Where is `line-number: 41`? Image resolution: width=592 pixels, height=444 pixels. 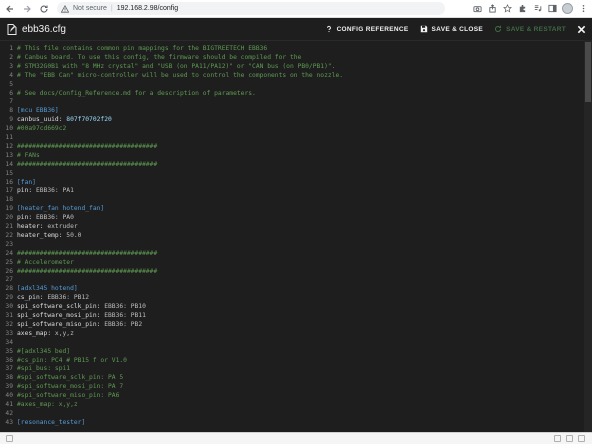
line-number: 41 is located at coordinates (9, 404).